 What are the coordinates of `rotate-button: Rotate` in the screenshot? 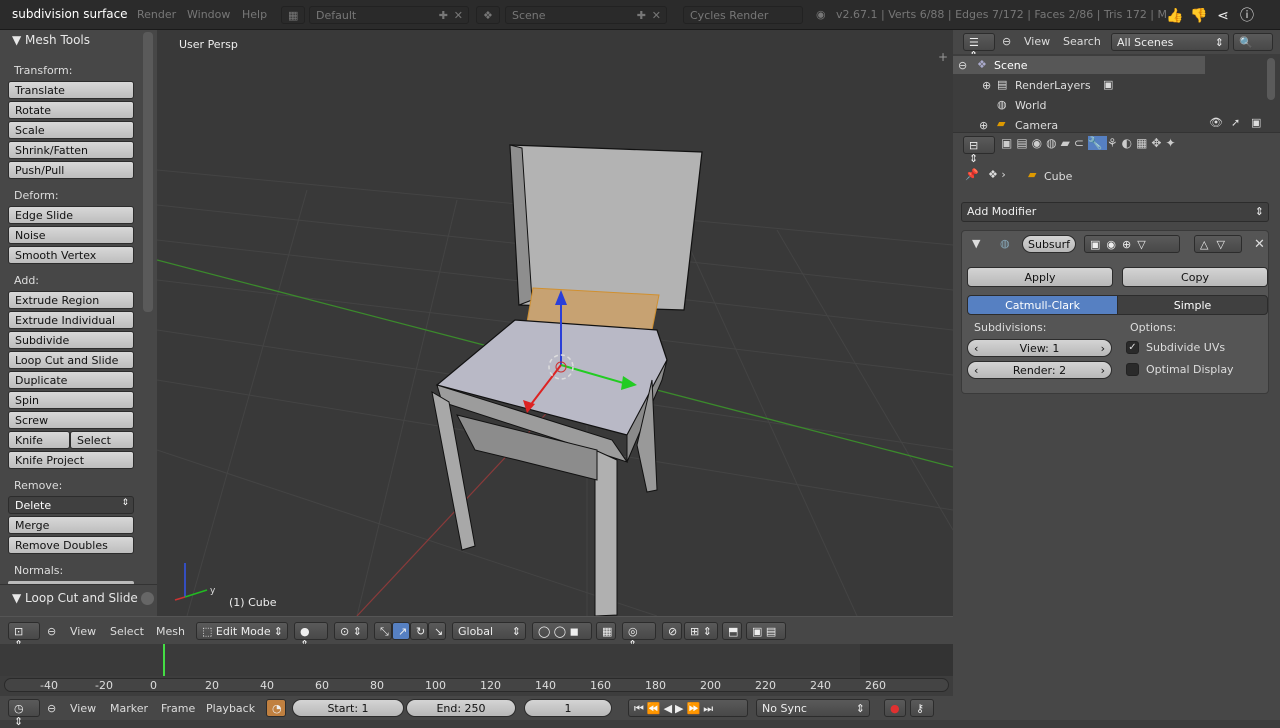 It's located at (71, 110).